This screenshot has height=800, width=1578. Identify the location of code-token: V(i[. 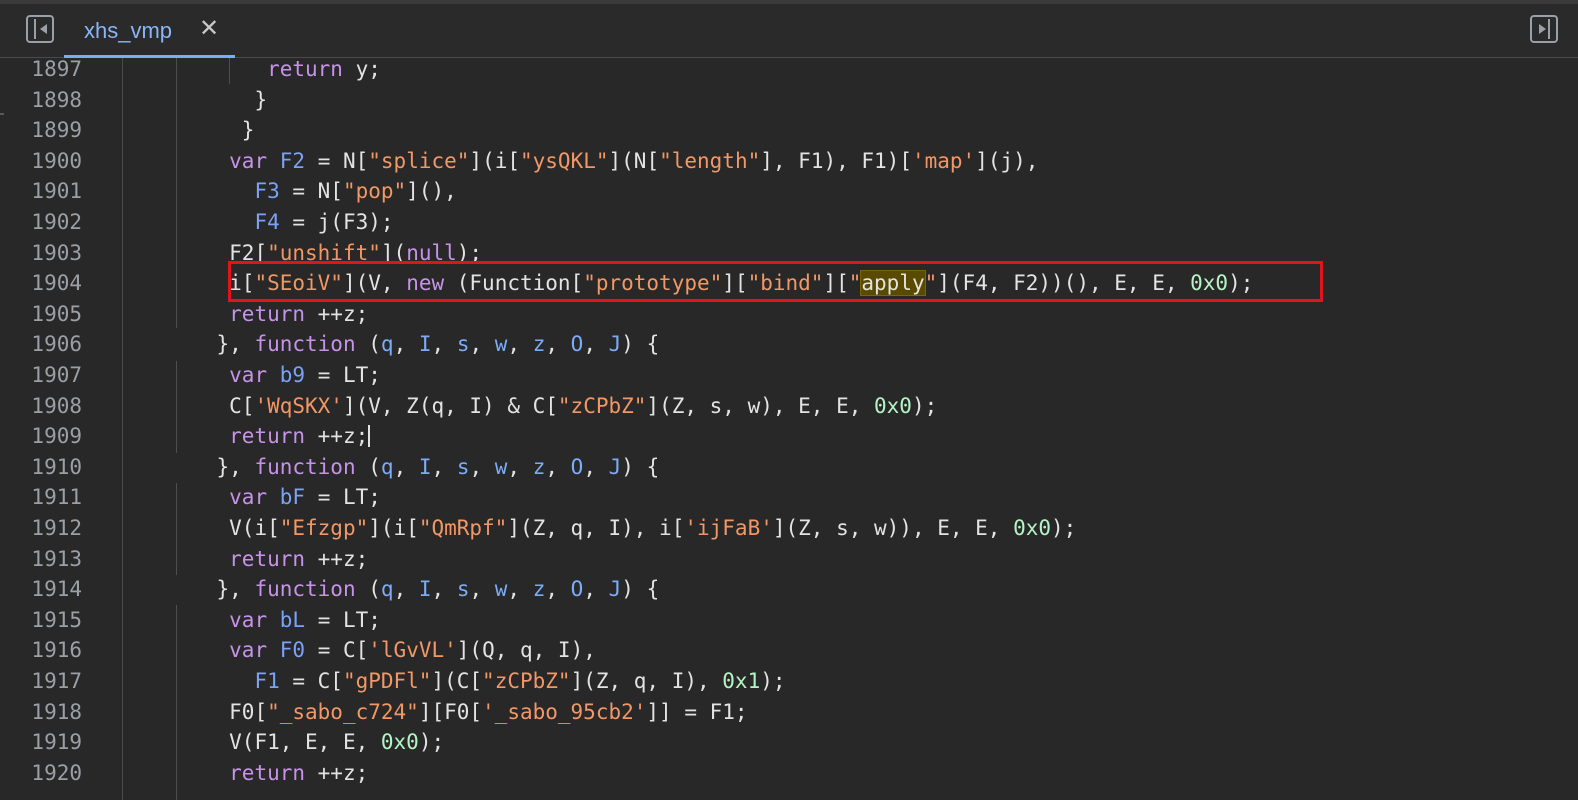
(254, 528).